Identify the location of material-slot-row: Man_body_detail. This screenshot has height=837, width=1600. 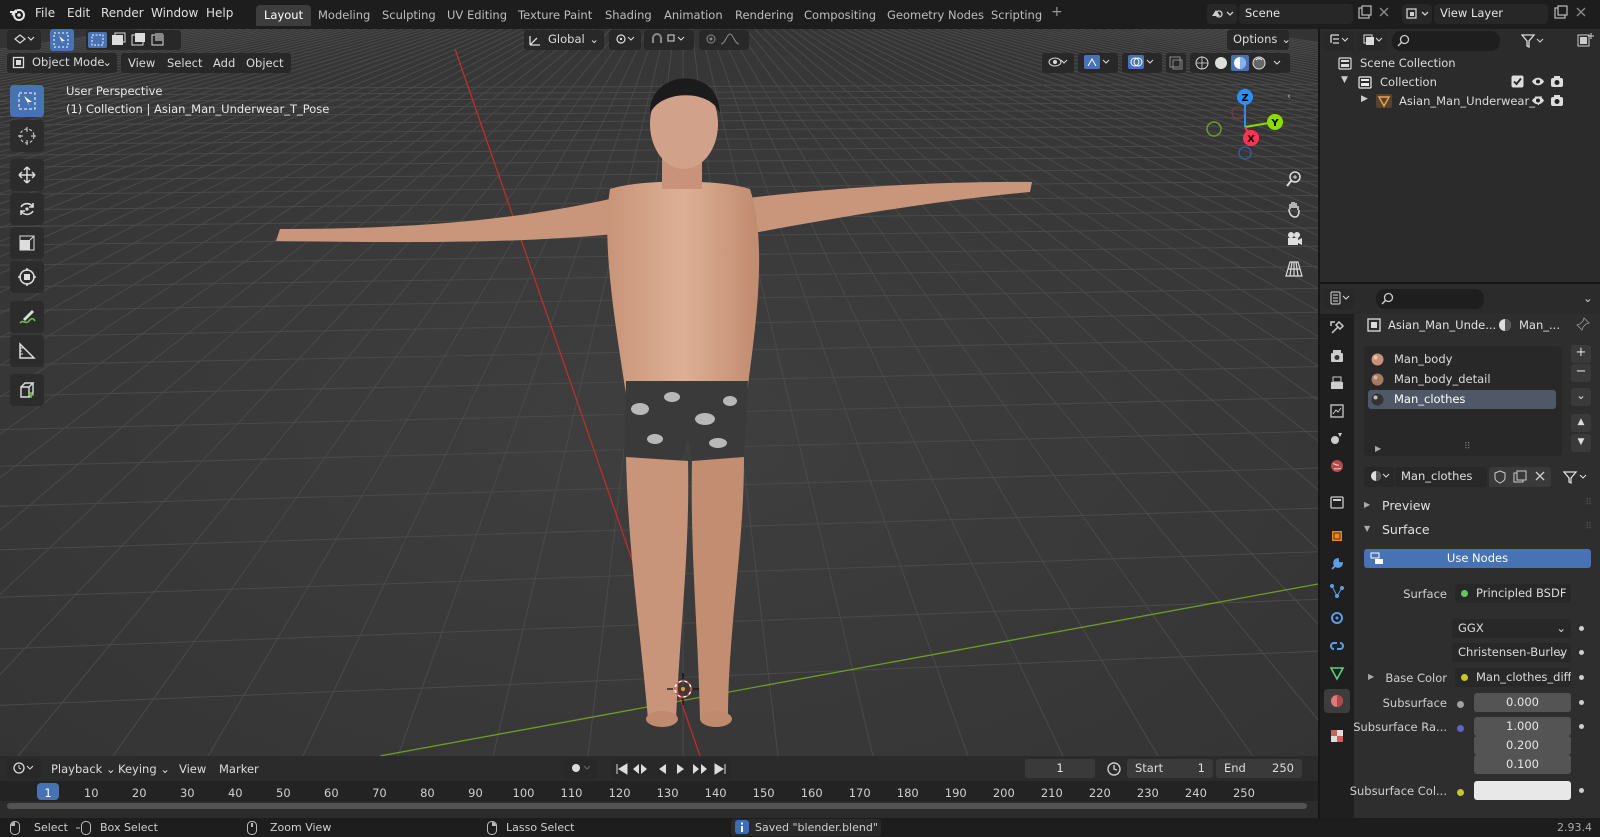
(1462, 379).